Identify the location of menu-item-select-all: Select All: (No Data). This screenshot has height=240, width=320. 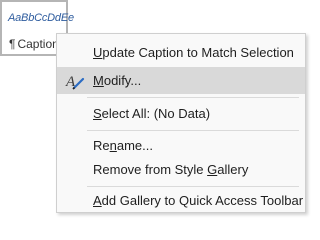
(181, 113).